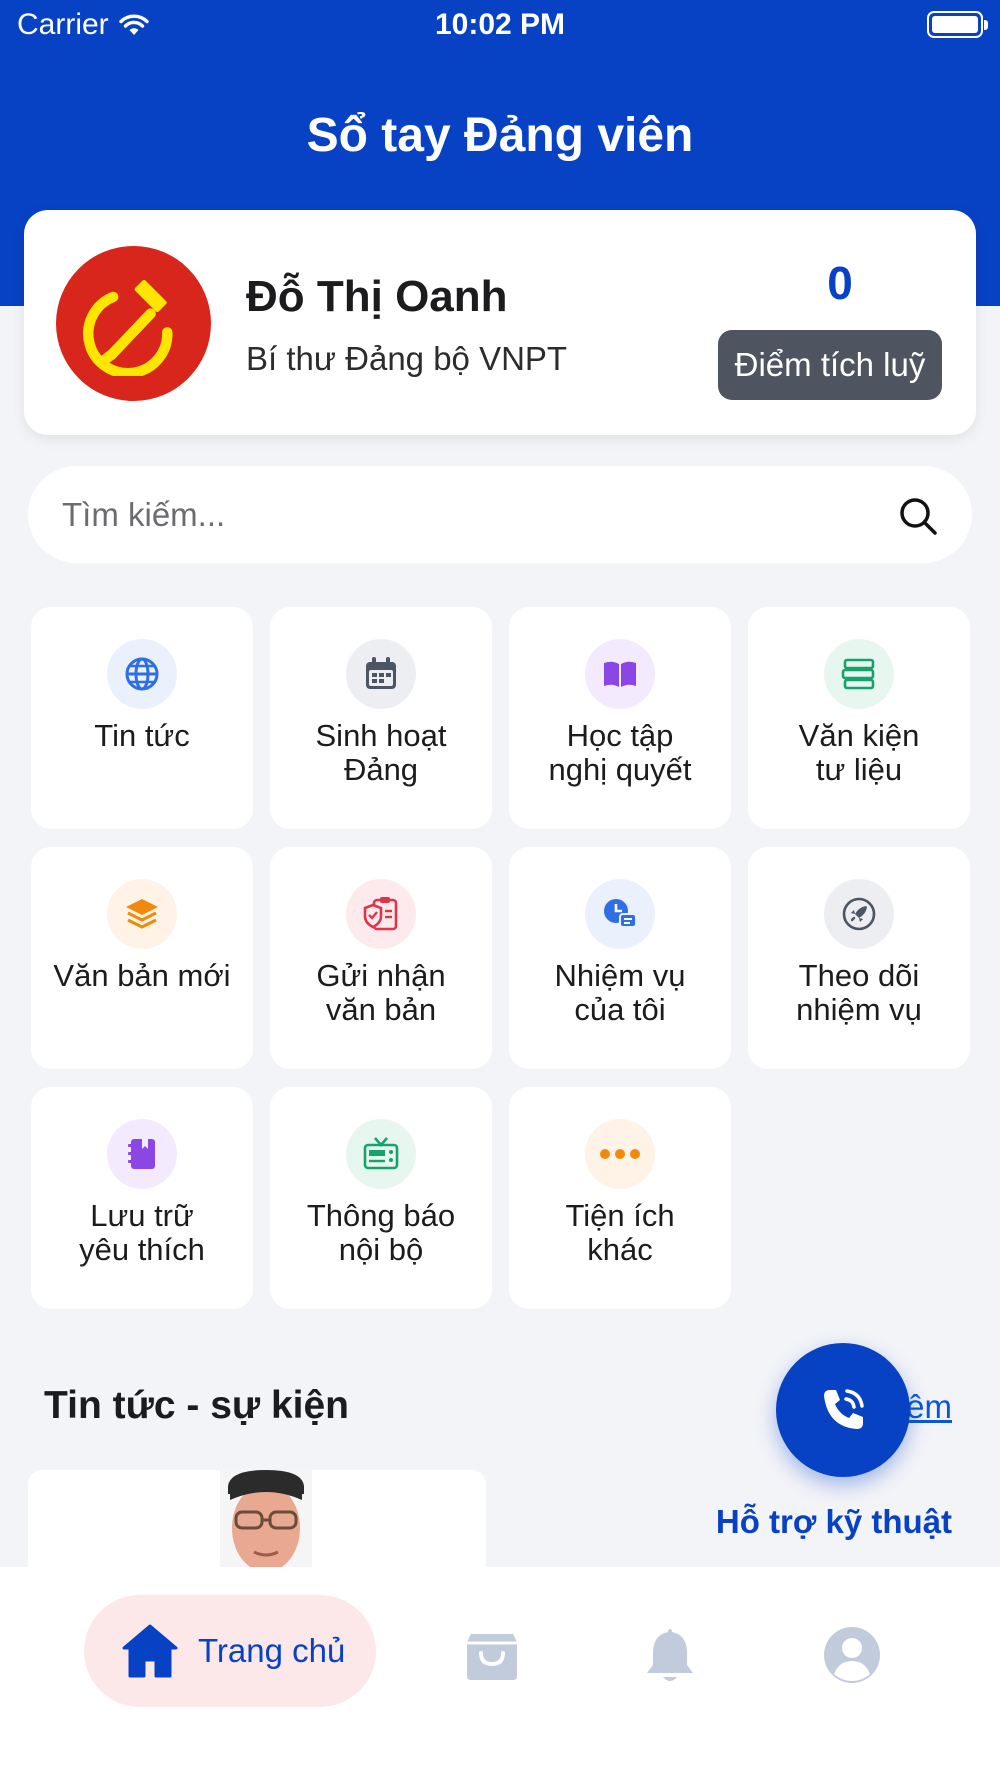 Image resolution: width=1000 pixels, height=1778 pixels. What do you see at coordinates (830, 365) in the screenshot?
I see `points-button: Điểm tích luỹ` at bounding box center [830, 365].